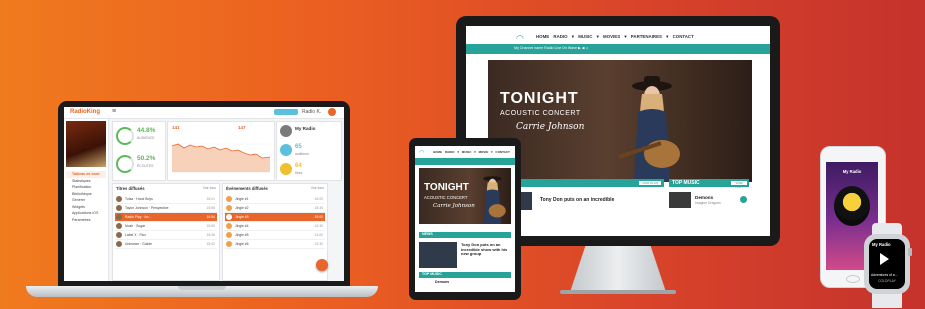 The image size is (925, 309). I want to click on top-music-button: VOIR TOUT, so click(739, 185).